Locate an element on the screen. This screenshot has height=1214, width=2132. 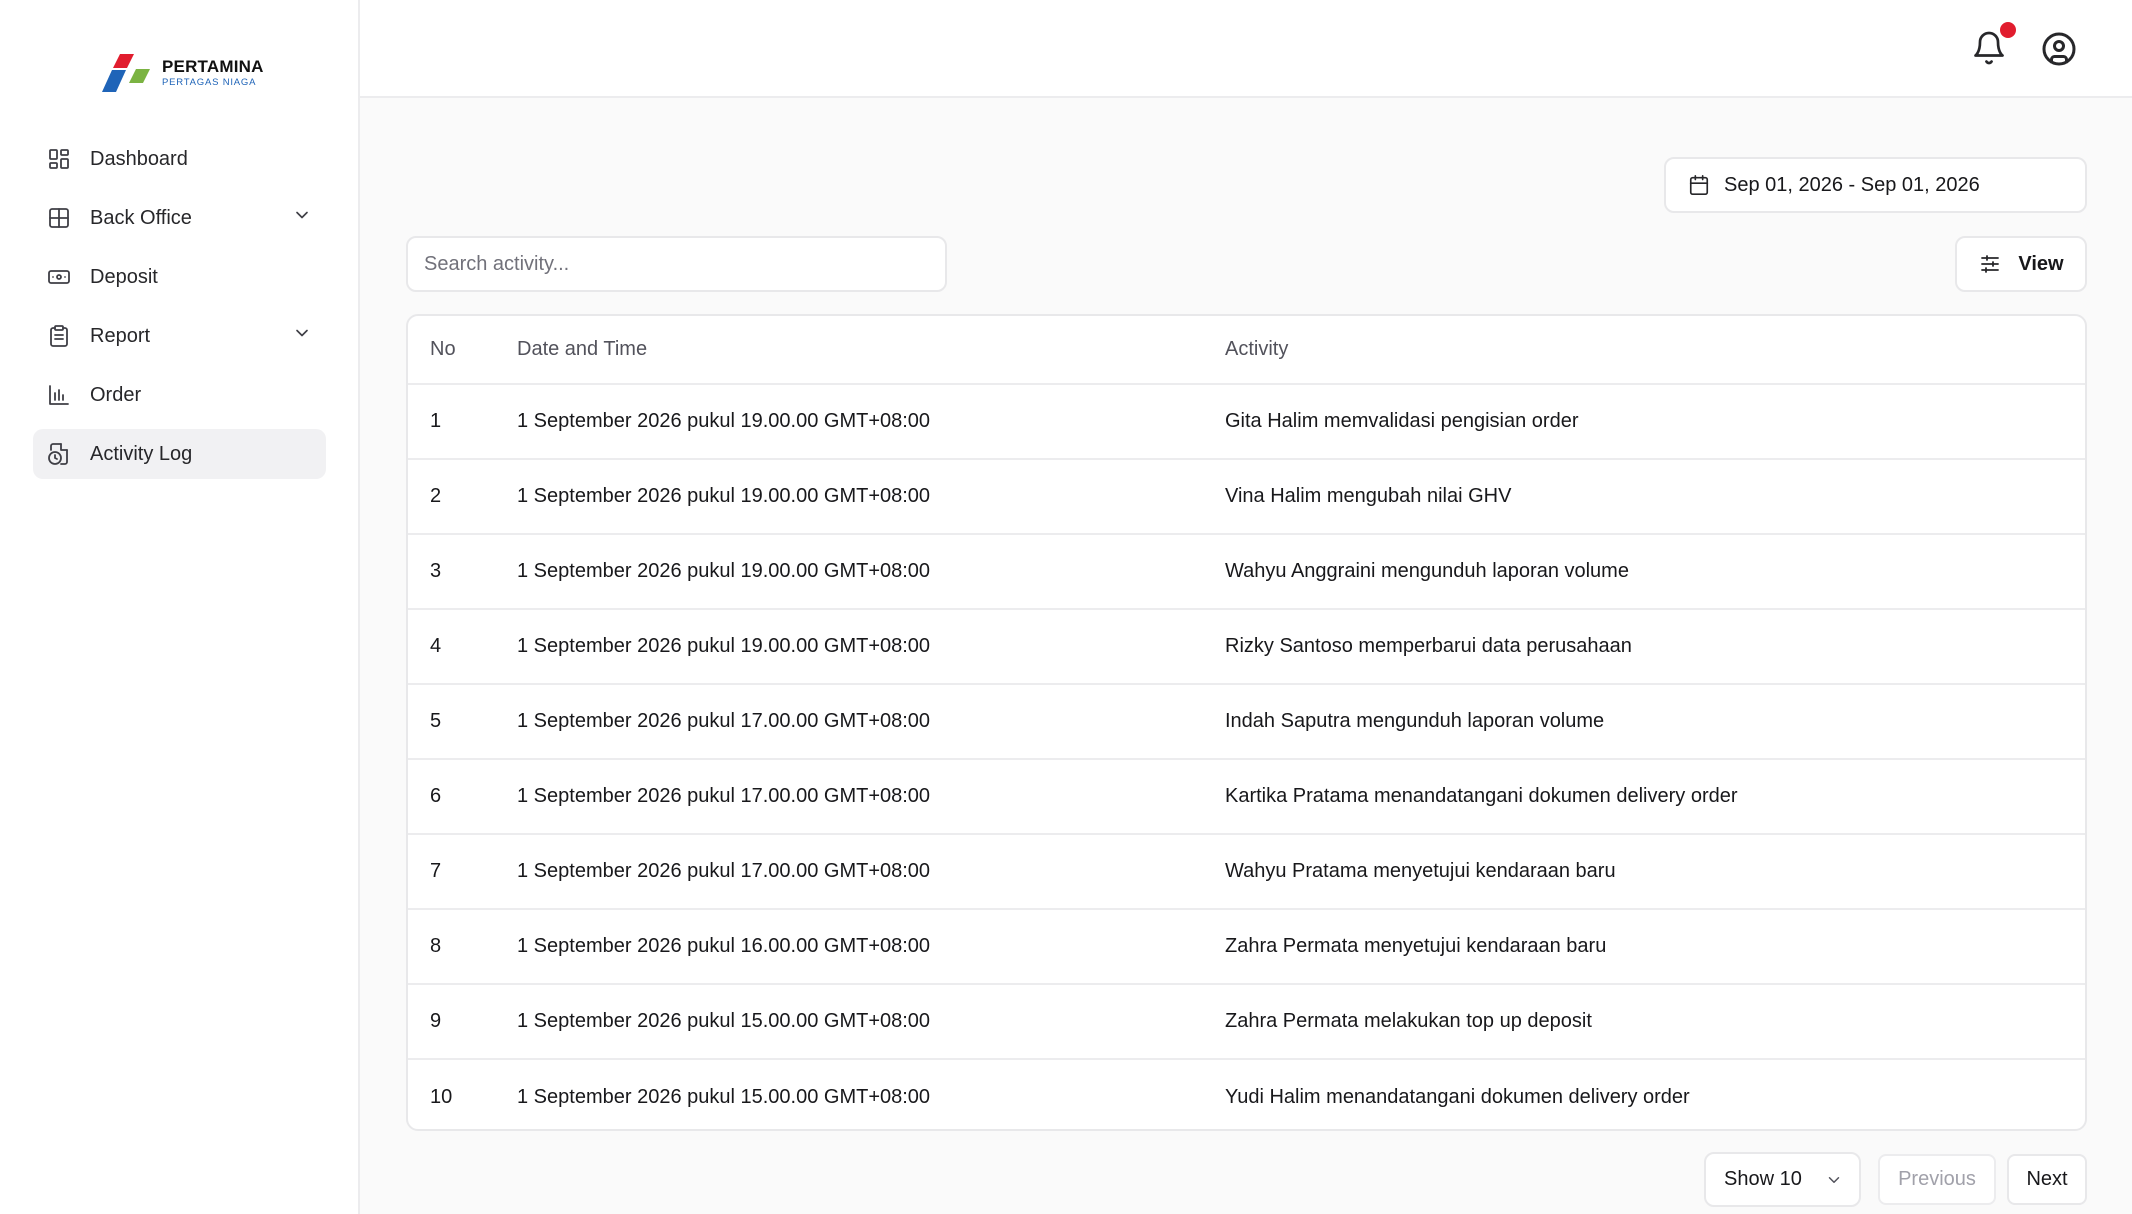
next-page-button: Next is located at coordinates (2047, 1179).